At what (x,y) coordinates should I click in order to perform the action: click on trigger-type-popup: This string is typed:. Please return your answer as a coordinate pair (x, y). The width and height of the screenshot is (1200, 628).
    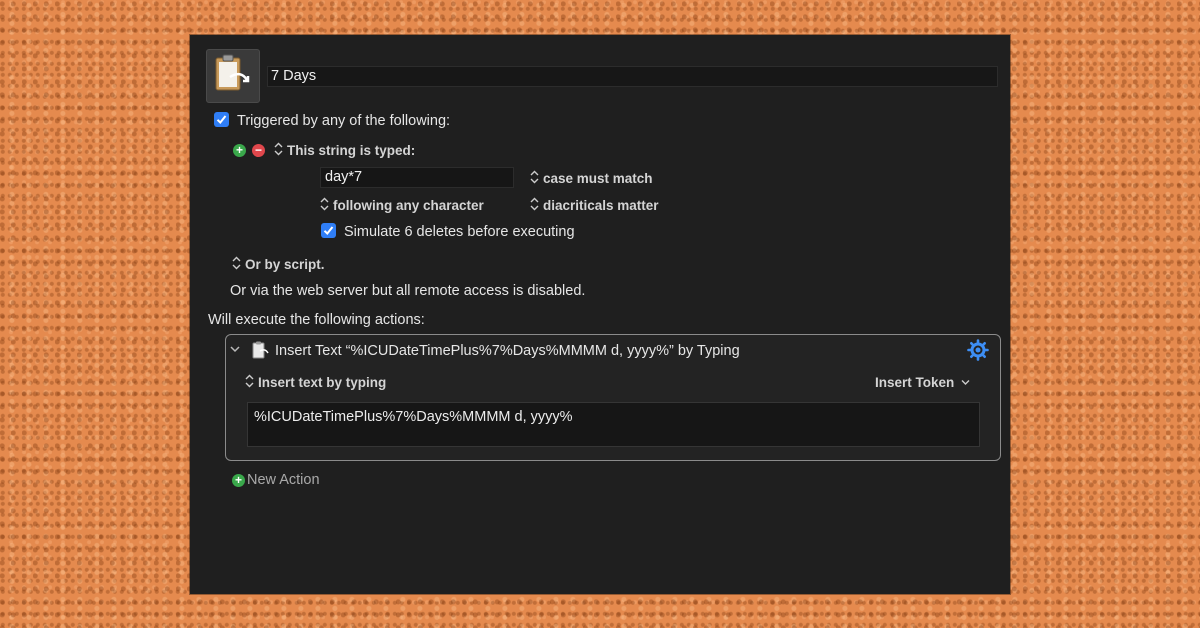
    Looking at the image, I should click on (344, 151).